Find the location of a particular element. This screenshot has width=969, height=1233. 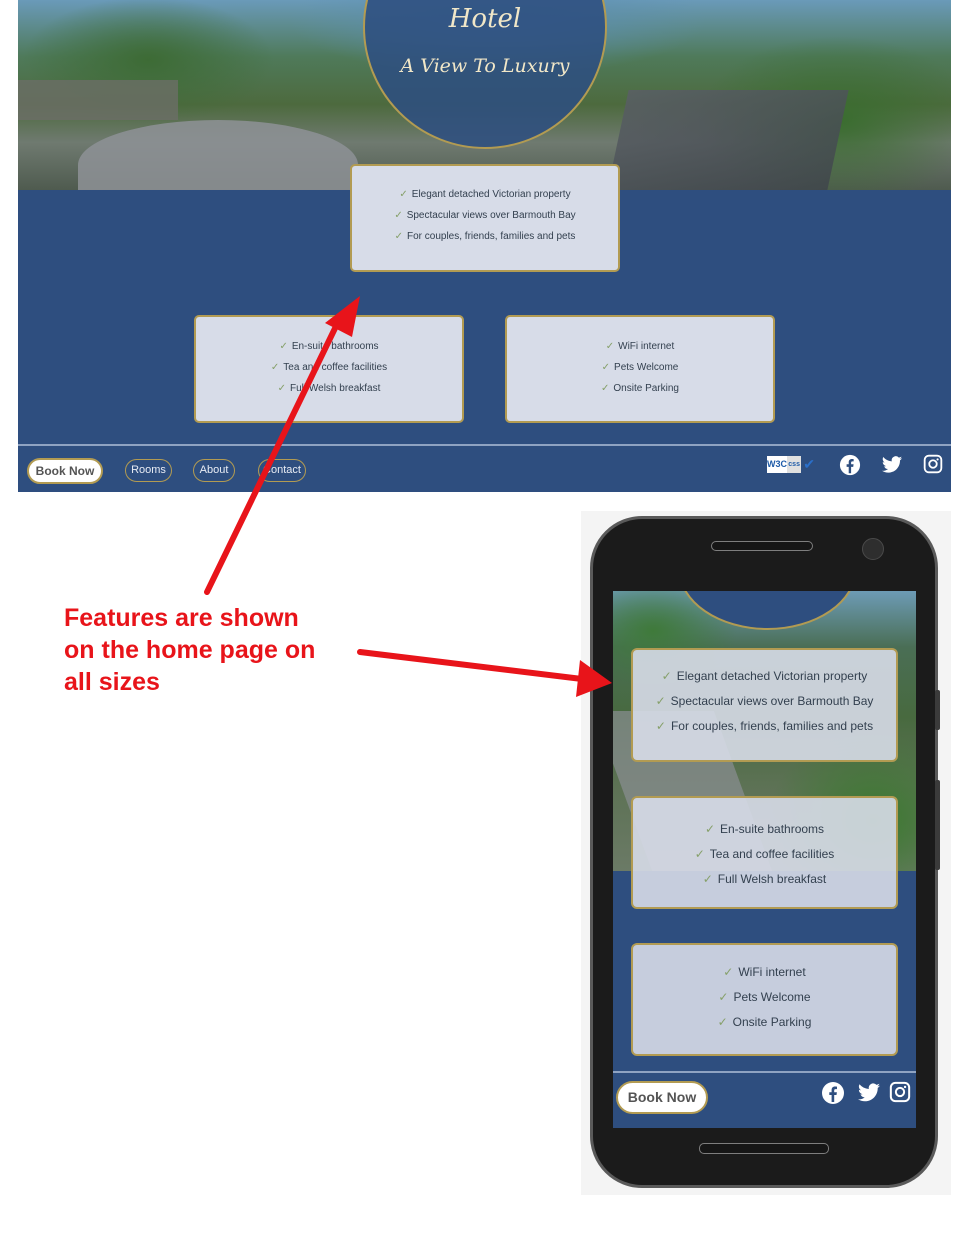

mobile-footer-divider is located at coordinates (764, 1072).